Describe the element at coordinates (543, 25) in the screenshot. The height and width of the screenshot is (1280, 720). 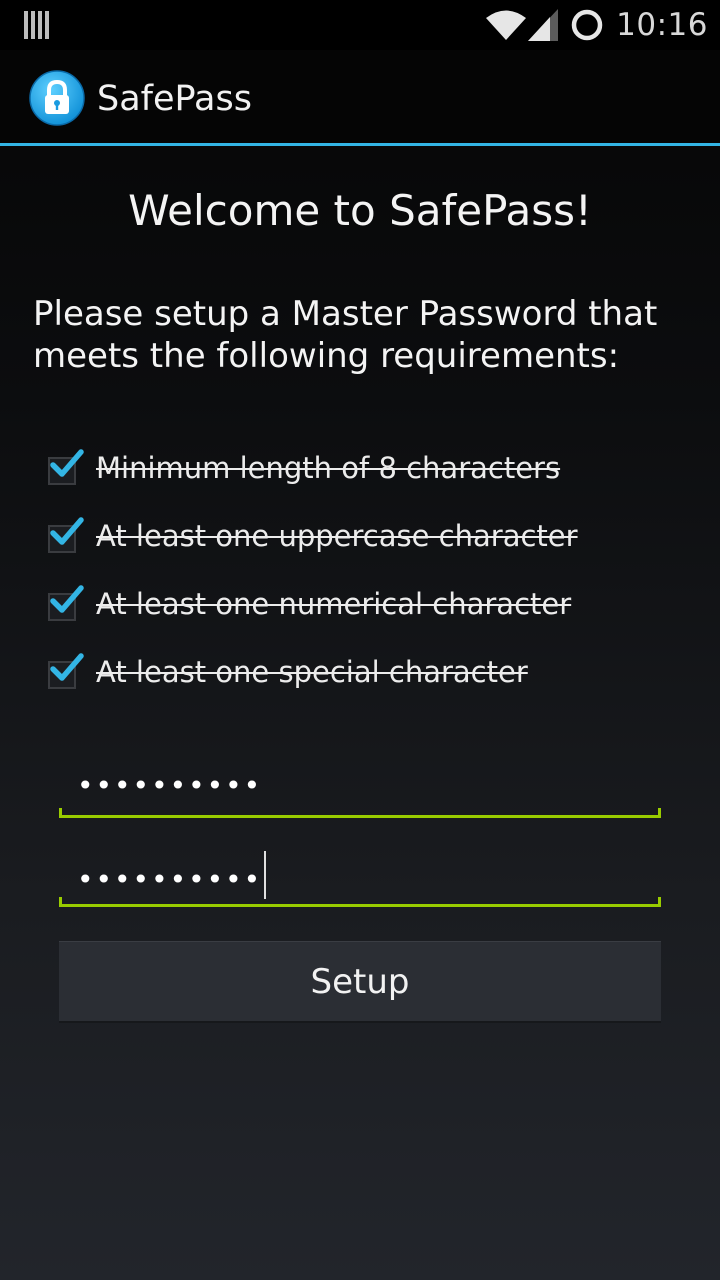
I see `cell-signal-icon` at that location.